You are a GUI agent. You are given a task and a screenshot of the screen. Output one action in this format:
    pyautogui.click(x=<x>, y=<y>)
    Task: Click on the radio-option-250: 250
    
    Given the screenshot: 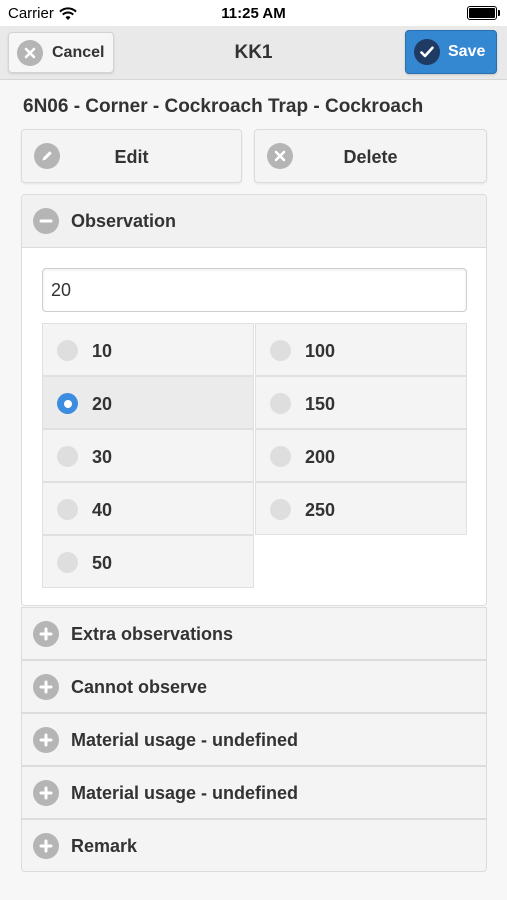 What is the action you would take?
    pyautogui.click(x=361, y=508)
    